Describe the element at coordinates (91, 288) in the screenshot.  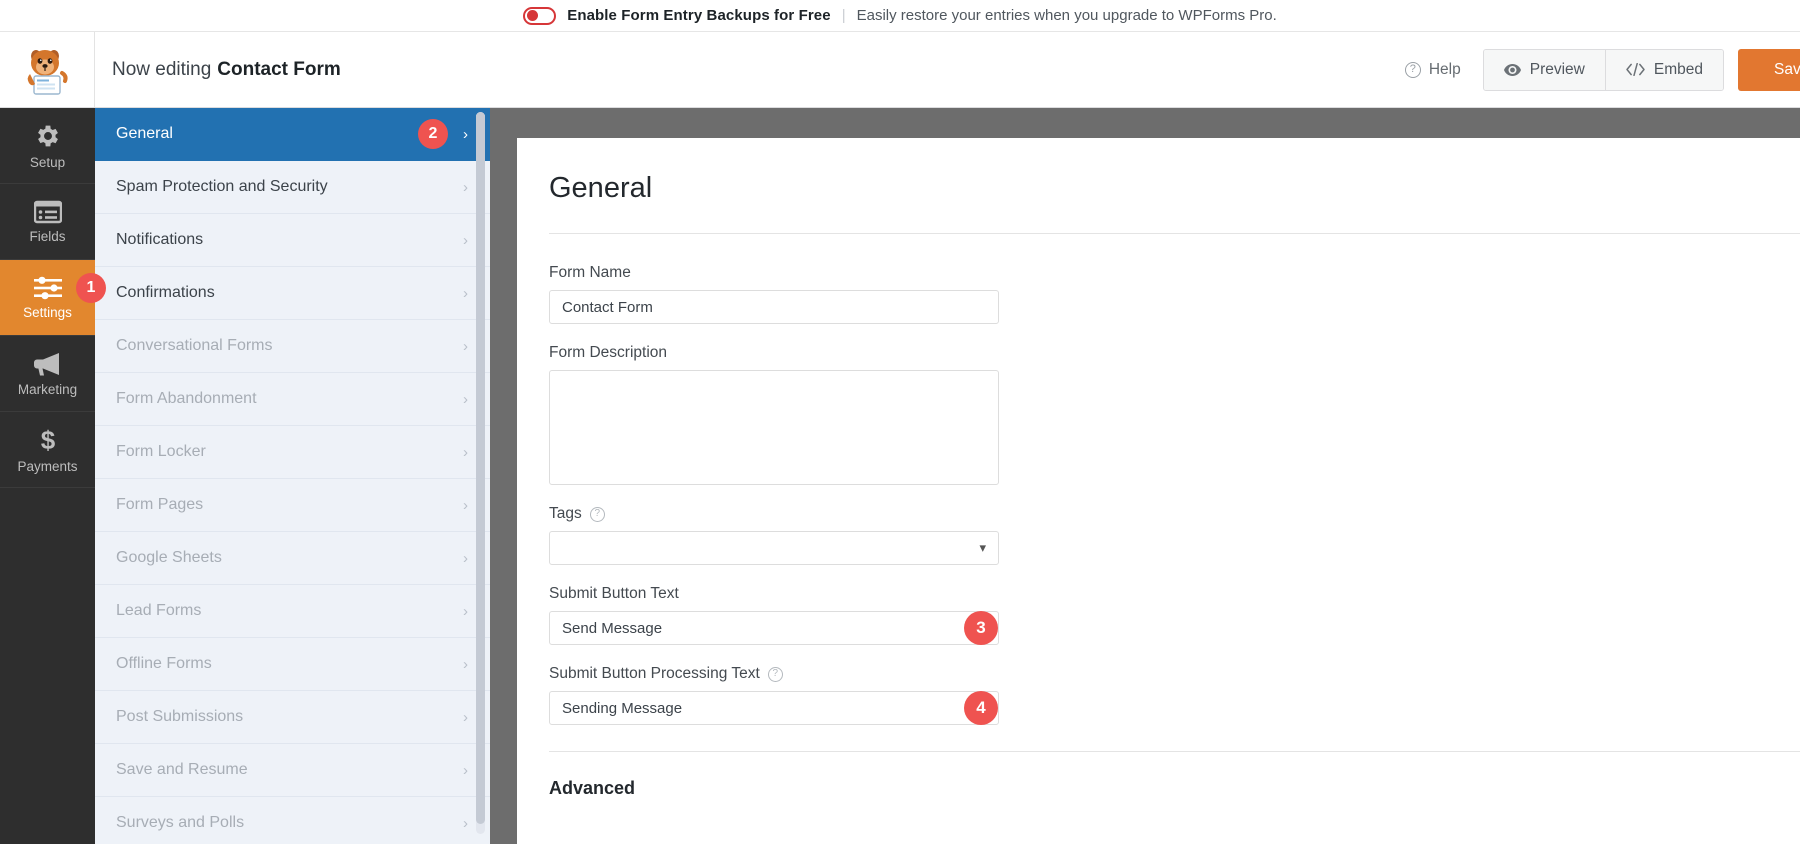
I see `rail-badge-1: 1` at that location.